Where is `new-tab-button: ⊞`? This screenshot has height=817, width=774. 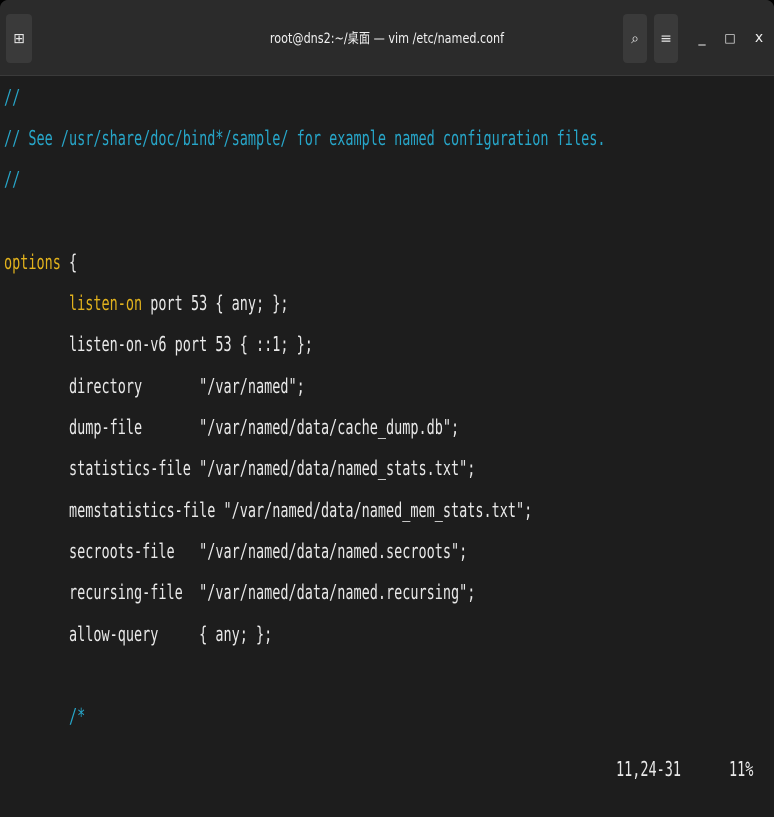
new-tab-button: ⊞ is located at coordinates (19, 38).